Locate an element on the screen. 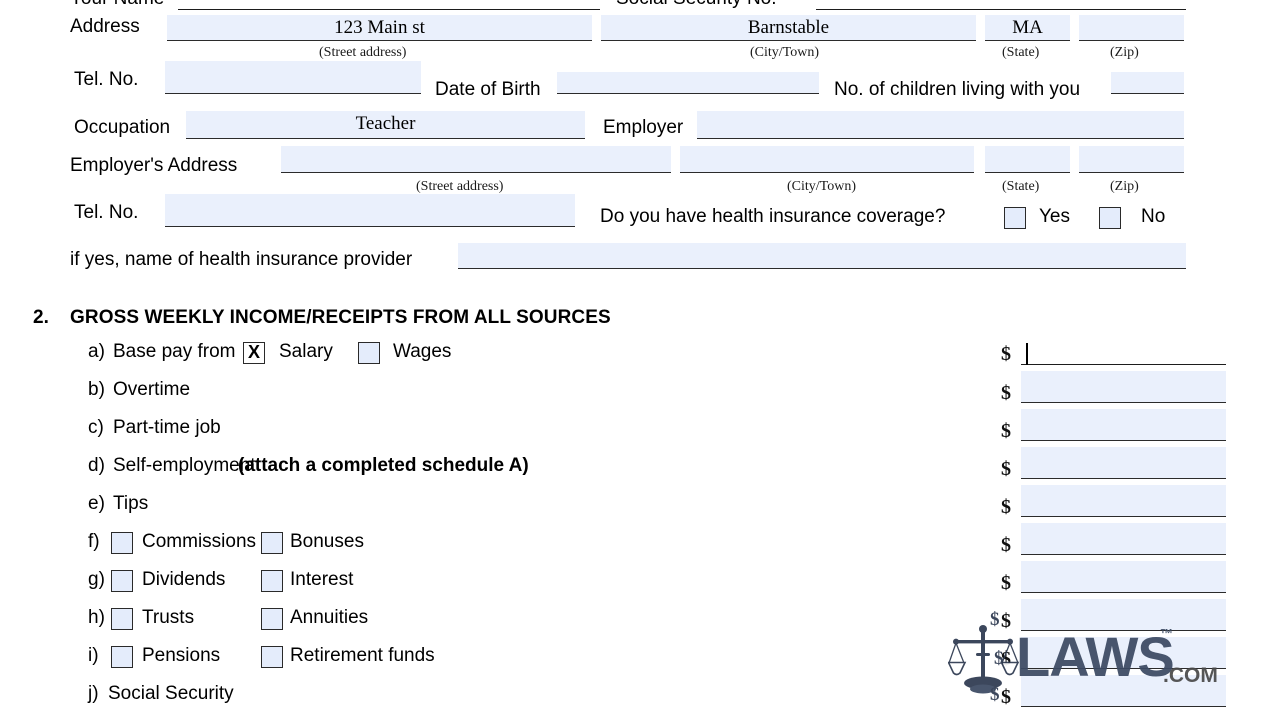 This screenshot has height=720, width=1280. income-row-a-salary-checkbox: X is located at coordinates (254, 353).